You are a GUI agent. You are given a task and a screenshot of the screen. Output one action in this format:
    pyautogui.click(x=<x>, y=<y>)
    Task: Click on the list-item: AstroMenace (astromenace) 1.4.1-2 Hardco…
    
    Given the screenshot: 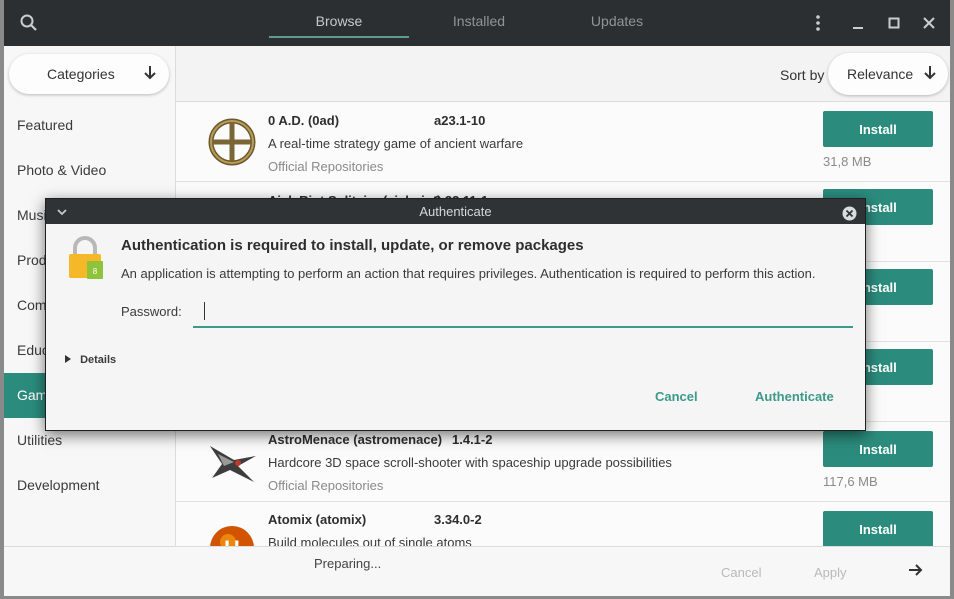 What is the action you would take?
    pyautogui.click(x=563, y=462)
    